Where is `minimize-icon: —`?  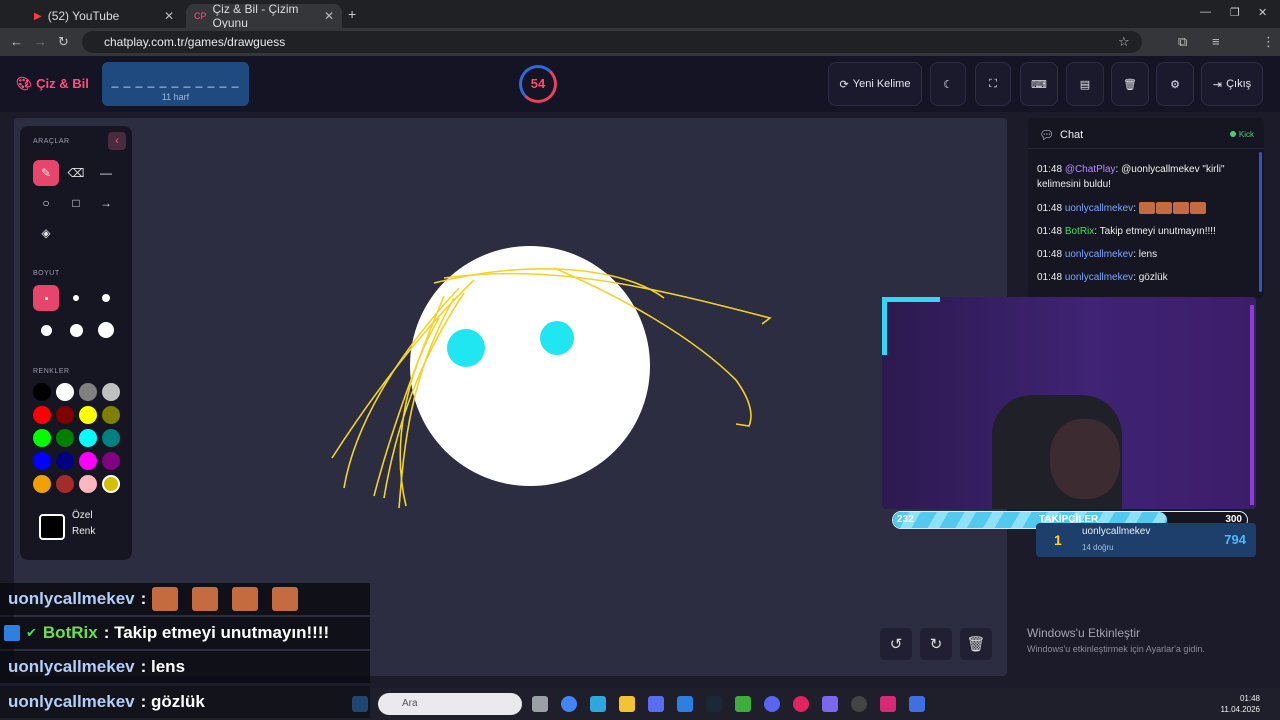
minimize-icon: — is located at coordinates (1205, 12).